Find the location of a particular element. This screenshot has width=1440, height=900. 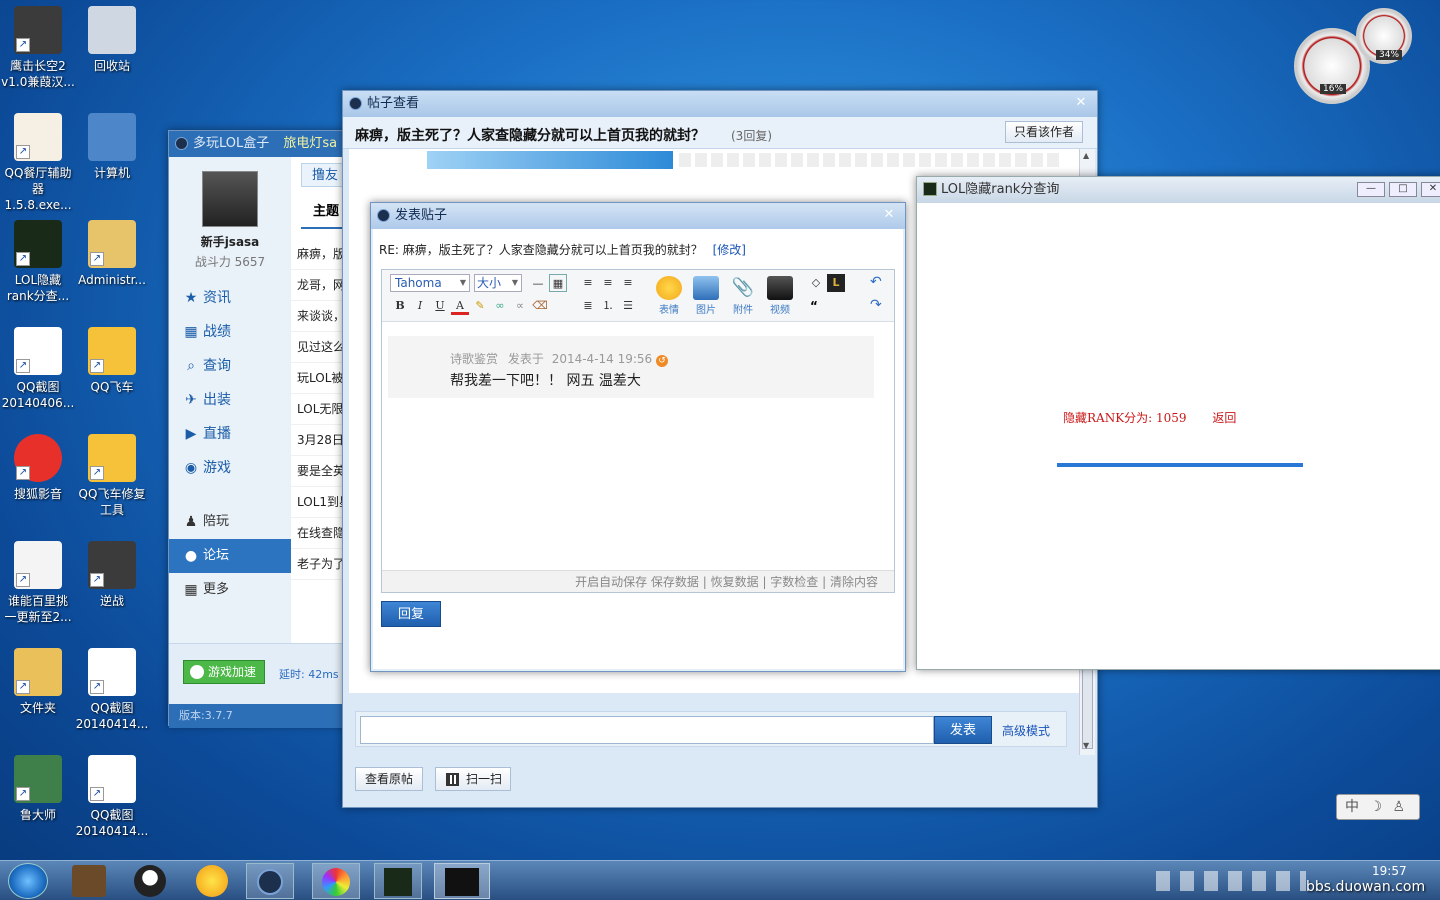

link-icon: ∞ is located at coordinates (500, 306).